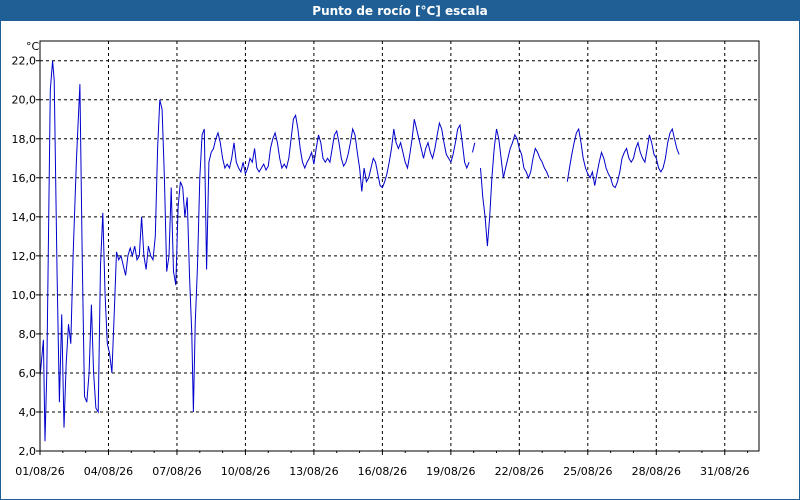  I want to click on y-tick-label: 10,0, so click(24, 295).